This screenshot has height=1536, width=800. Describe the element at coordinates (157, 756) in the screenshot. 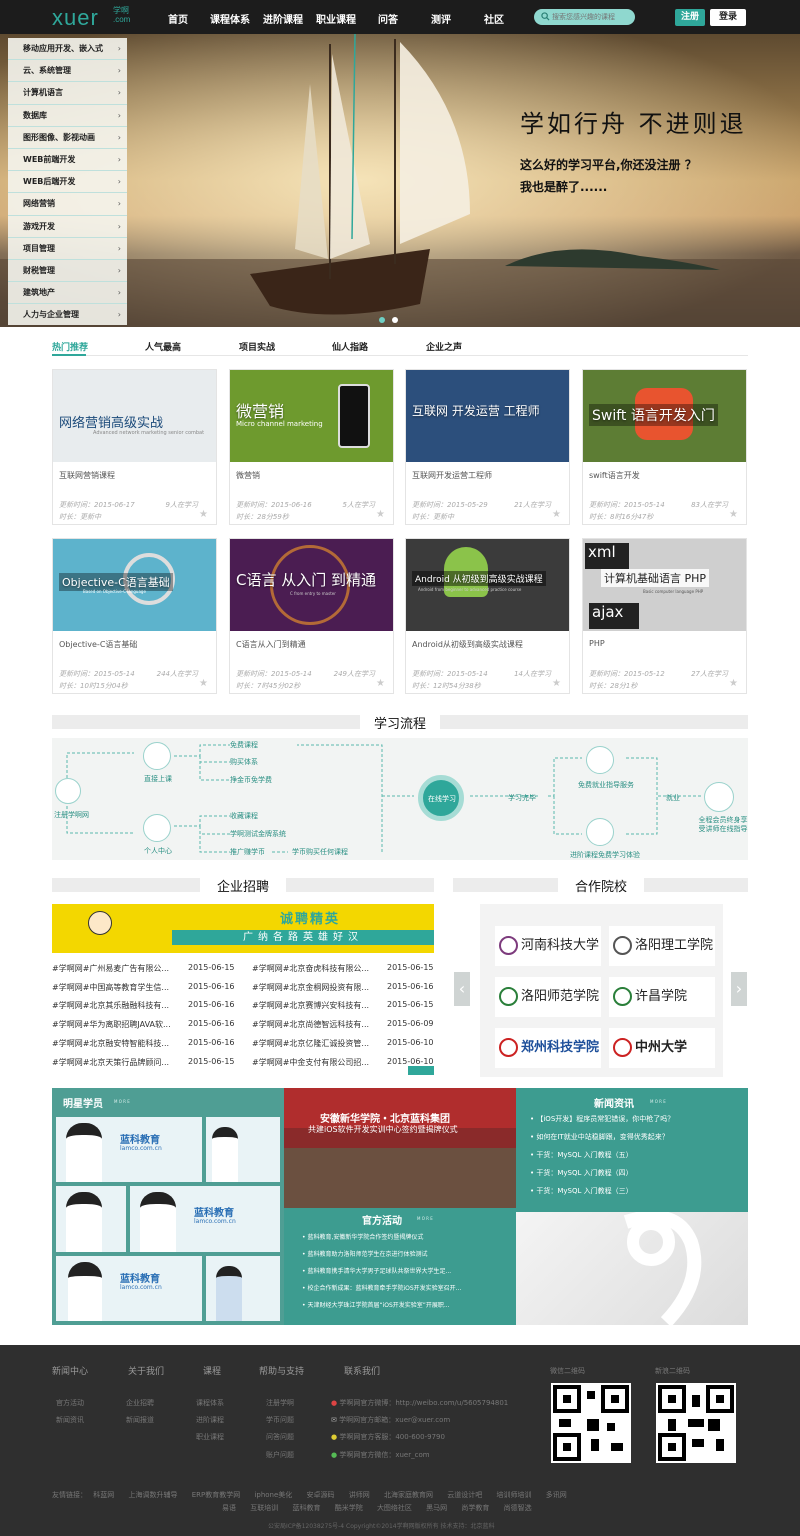

I see `pen-icon` at that location.